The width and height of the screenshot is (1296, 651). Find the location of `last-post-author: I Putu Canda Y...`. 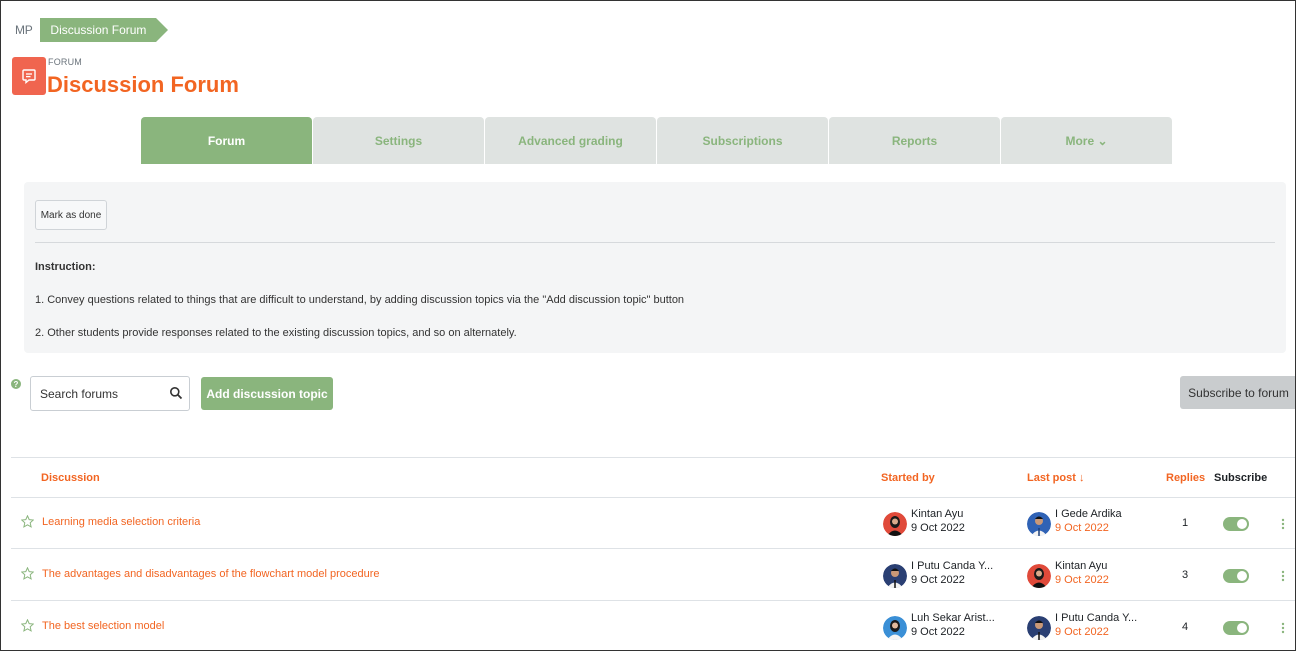

last-post-author: I Putu Canda Y... is located at coordinates (1096, 618).